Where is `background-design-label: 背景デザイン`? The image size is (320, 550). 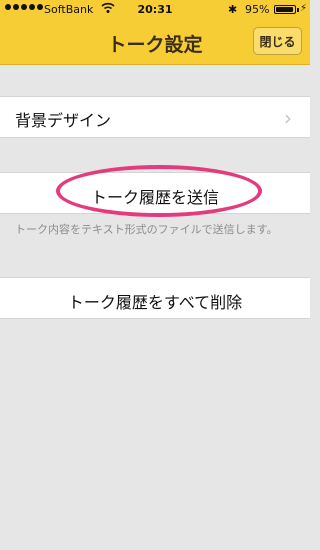 background-design-label: 背景デザイン is located at coordinates (63, 120).